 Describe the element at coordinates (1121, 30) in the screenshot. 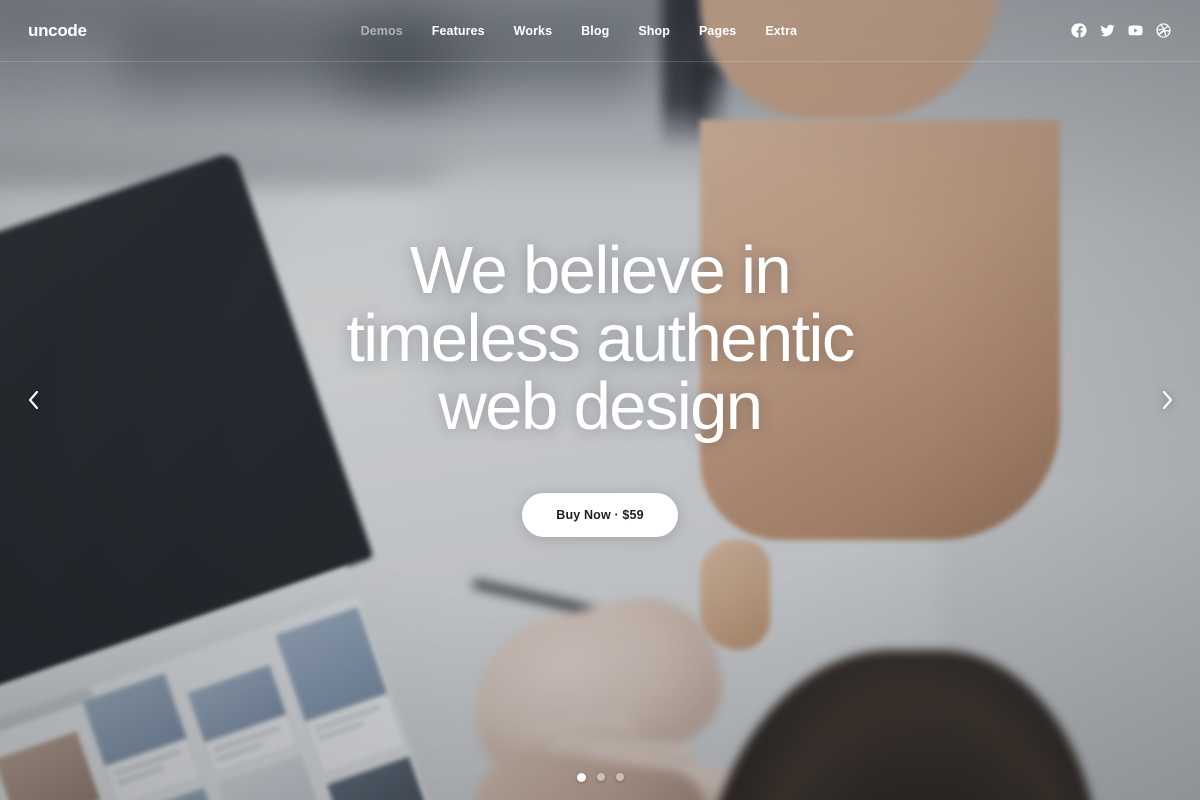

I see `social-links` at that location.